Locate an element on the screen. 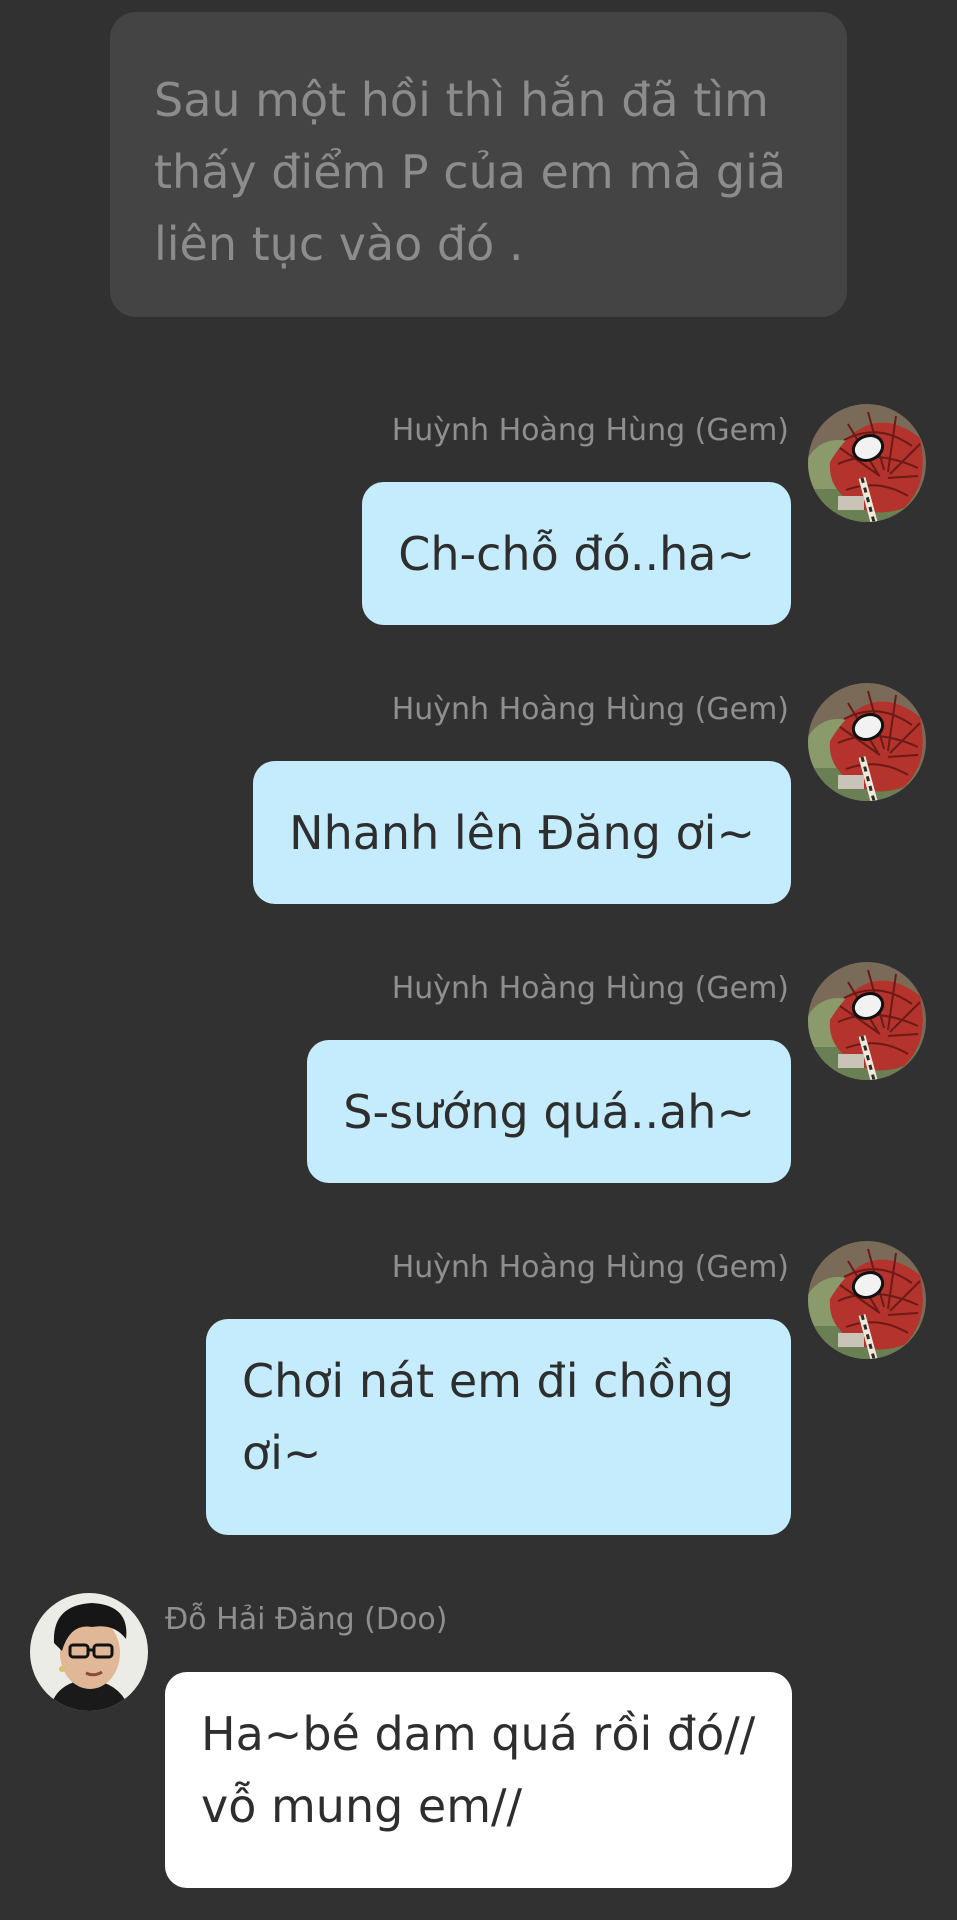 Image resolution: width=957 pixels, height=1920 pixels. message-text: Nhanh lên Đăng ơi~ is located at coordinates (522, 832).